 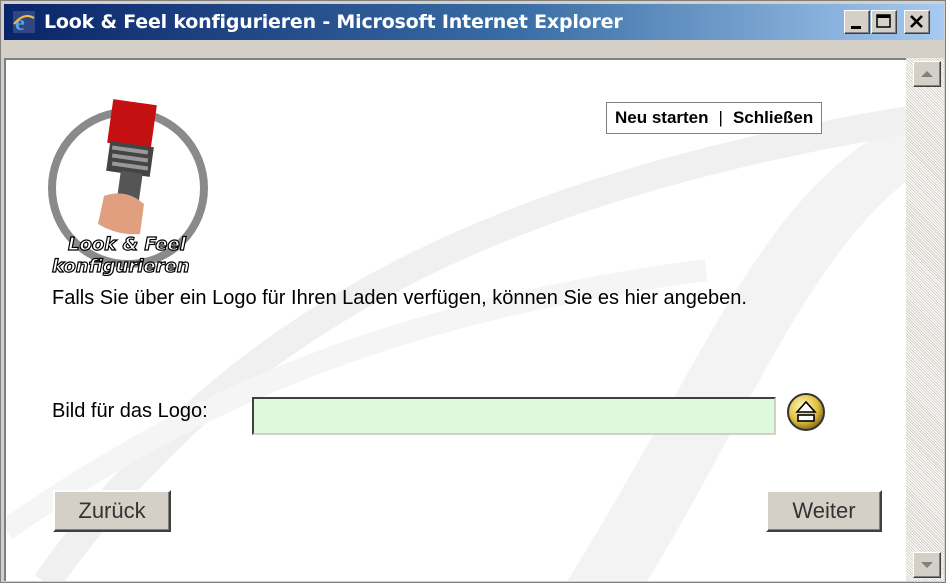 I want to click on close-link: Schließen, so click(x=773, y=118).